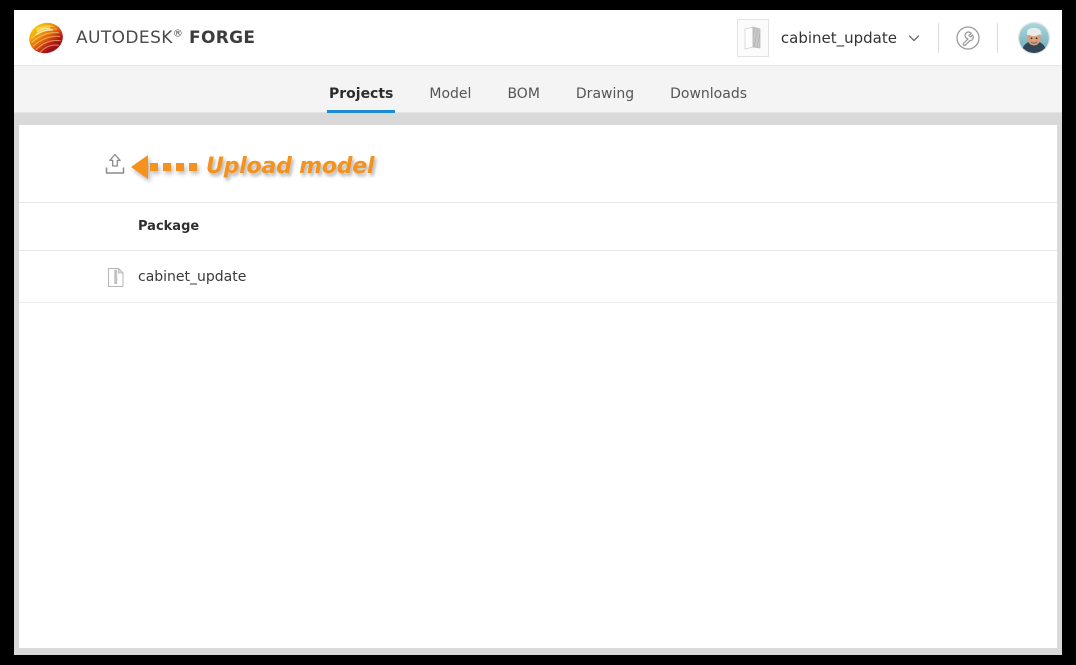 Image resolution: width=1076 pixels, height=665 pixels. I want to click on tab-model: Model, so click(450, 99).